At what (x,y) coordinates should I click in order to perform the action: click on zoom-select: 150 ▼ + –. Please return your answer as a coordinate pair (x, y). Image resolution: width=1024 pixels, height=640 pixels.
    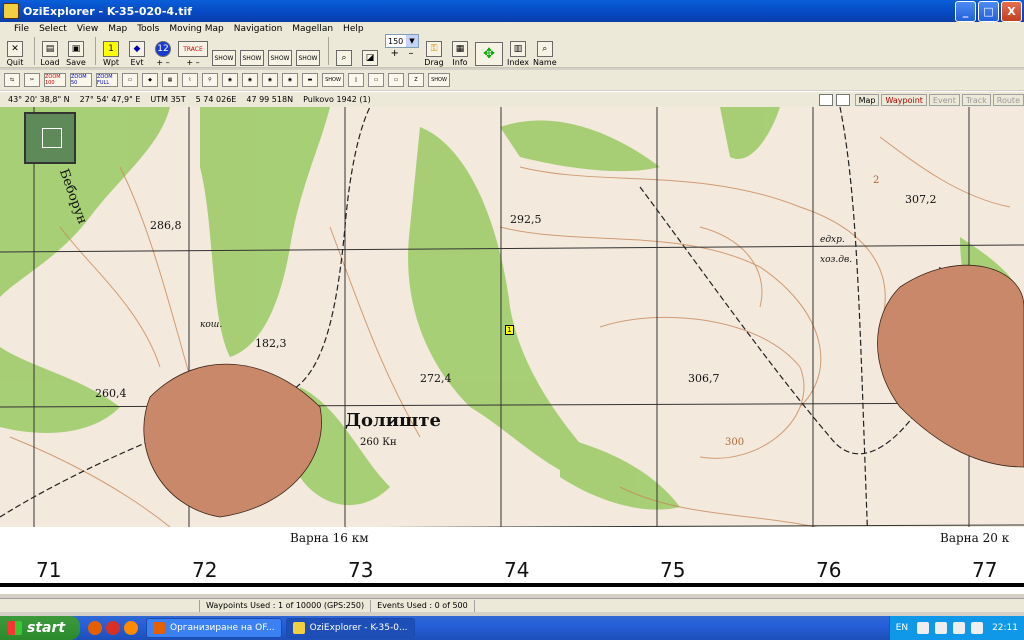
    Looking at the image, I should click on (402, 46).